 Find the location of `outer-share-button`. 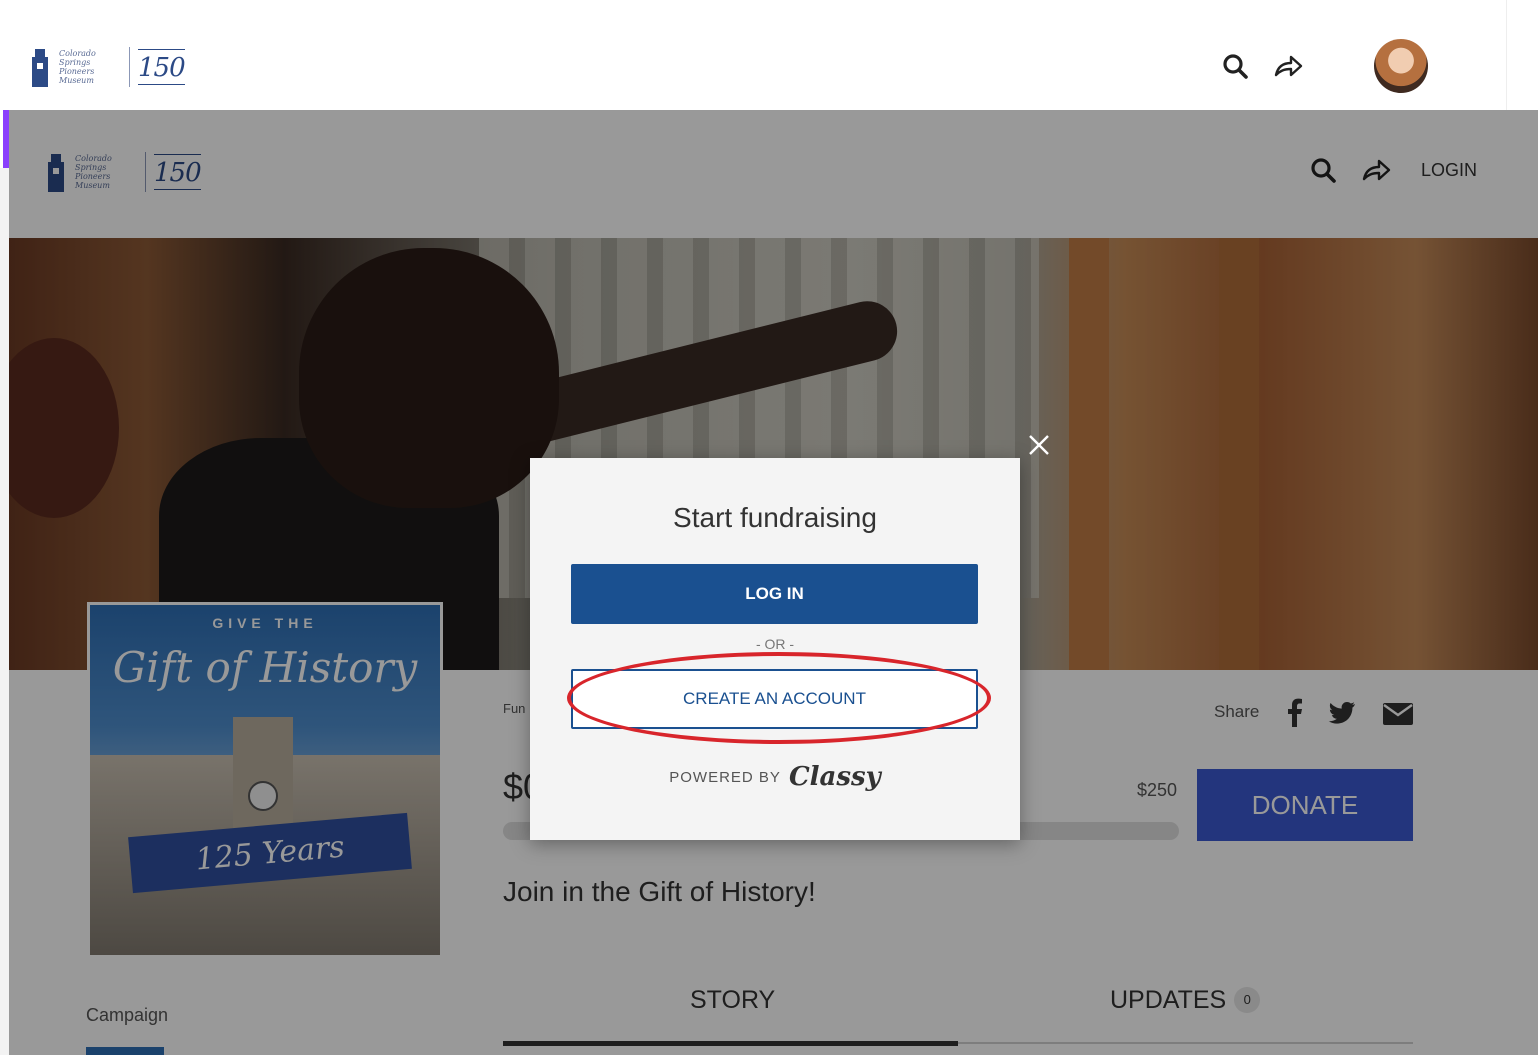

outer-share-button is located at coordinates (1288, 66).